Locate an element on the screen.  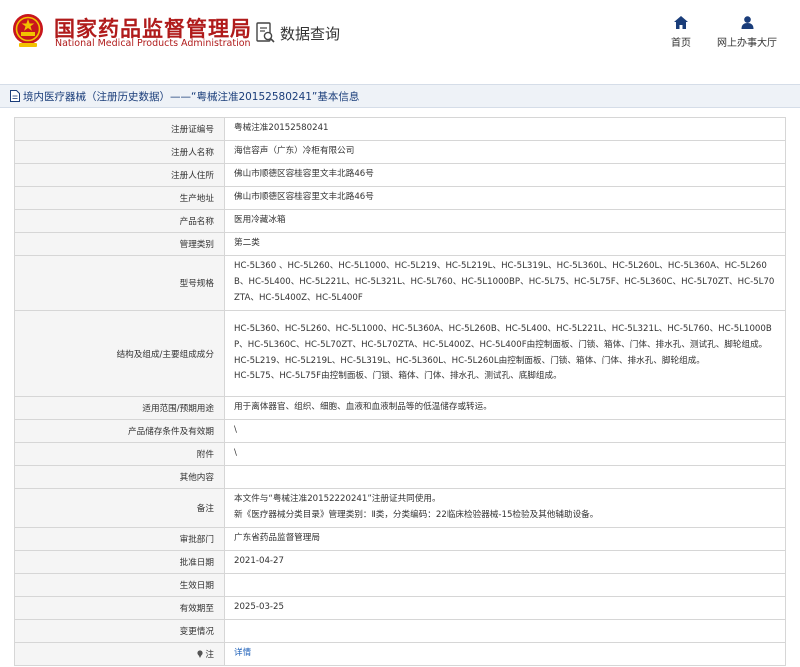
row-label: 注册人住所 is located at coordinates (119, 175).